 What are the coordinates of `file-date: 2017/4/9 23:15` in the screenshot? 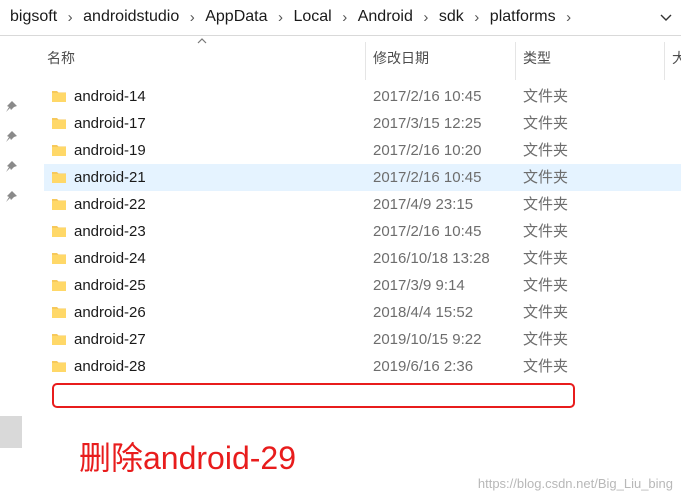 It's located at (423, 204).